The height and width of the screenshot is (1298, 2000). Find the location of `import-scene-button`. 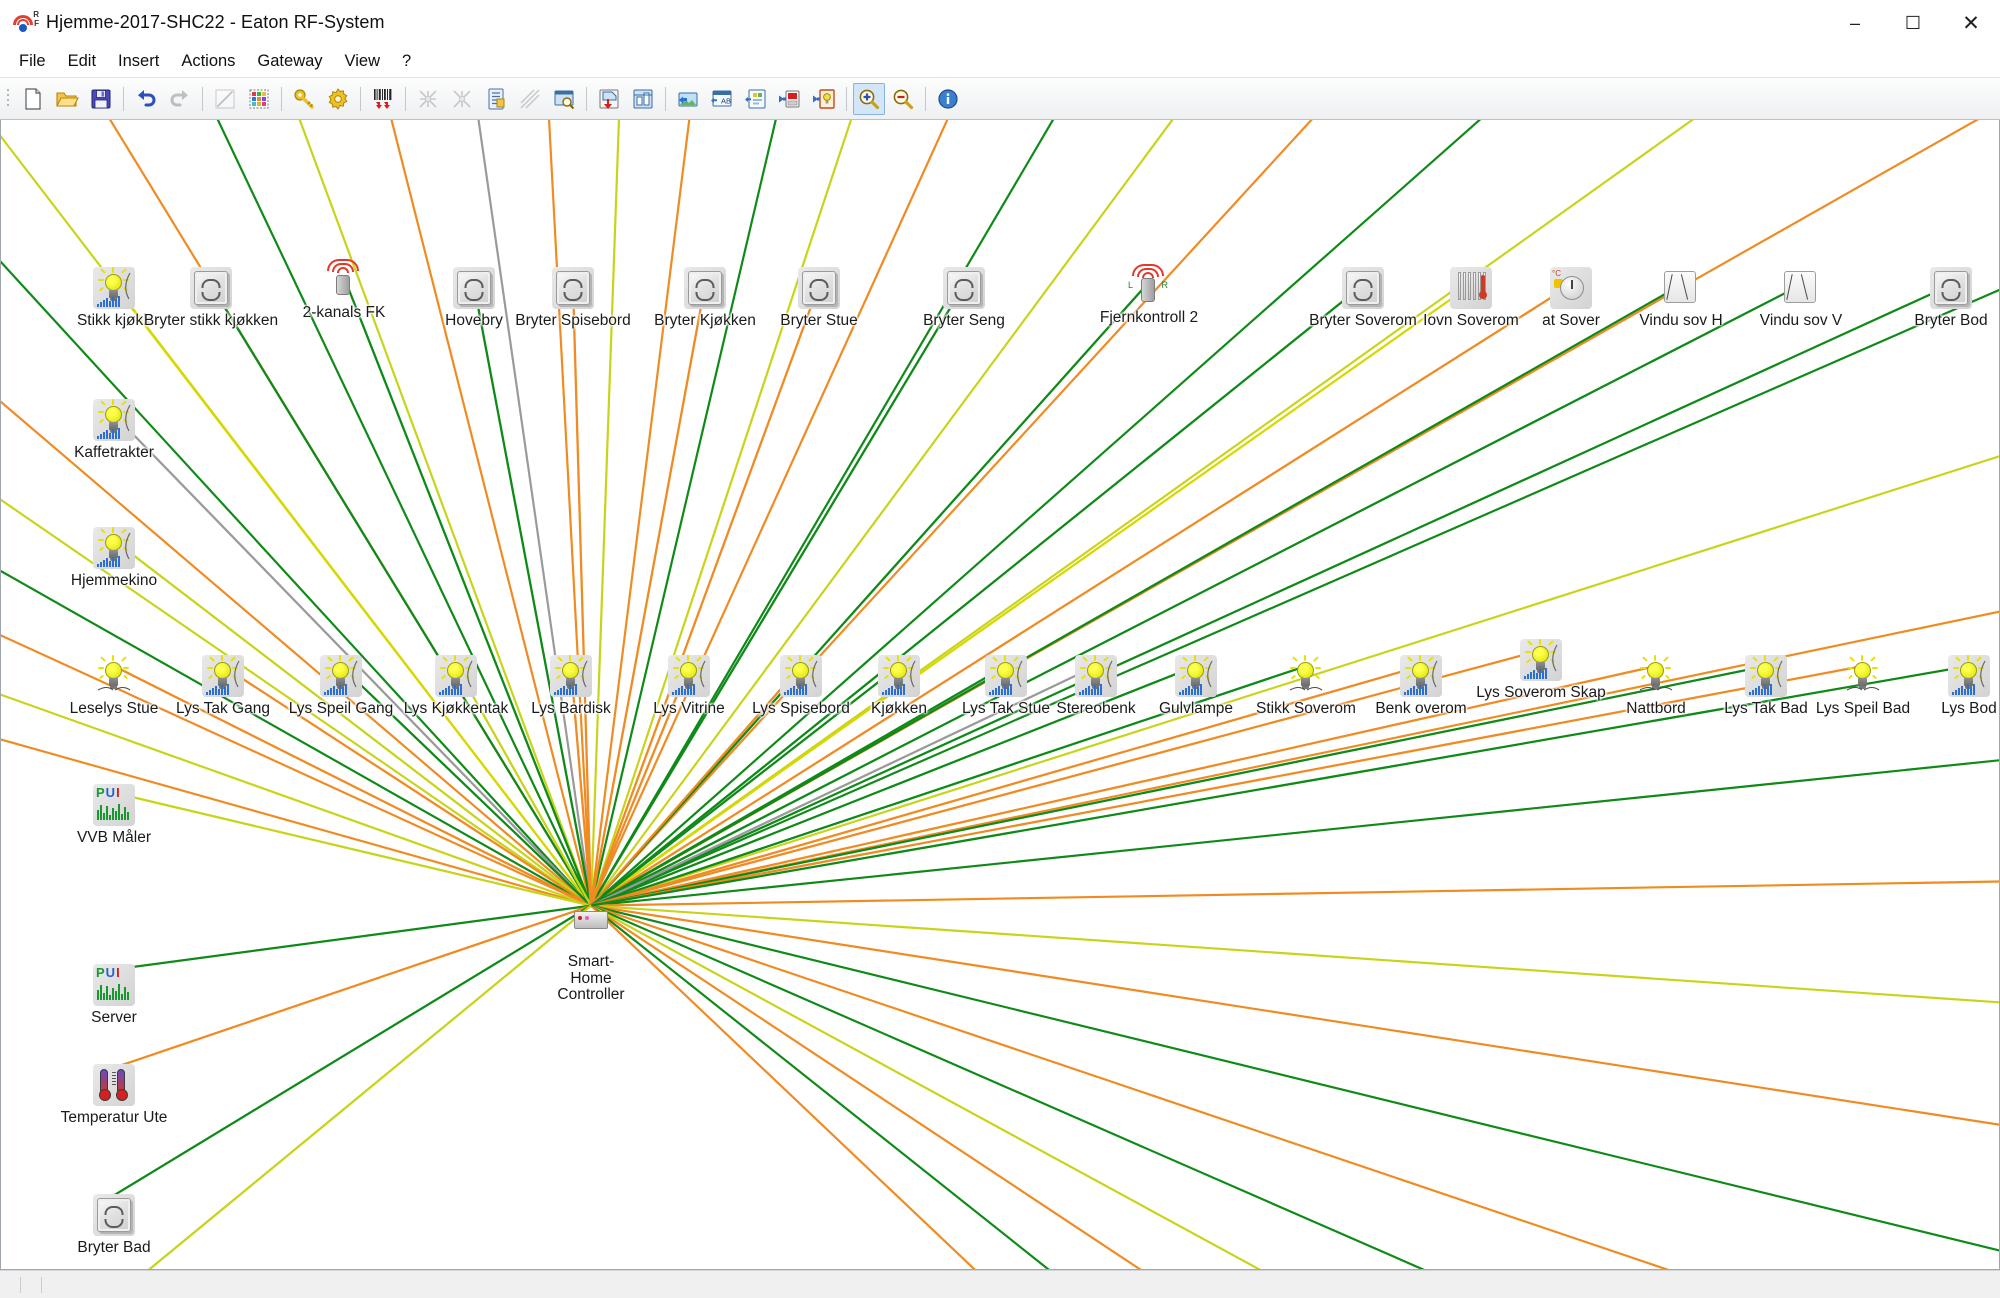

import-scene-button is located at coordinates (756, 99).